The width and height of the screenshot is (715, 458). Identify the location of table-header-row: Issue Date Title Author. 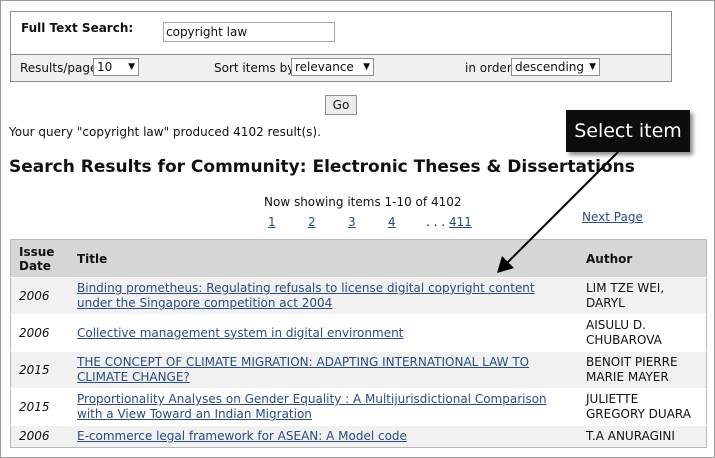
(358, 258).